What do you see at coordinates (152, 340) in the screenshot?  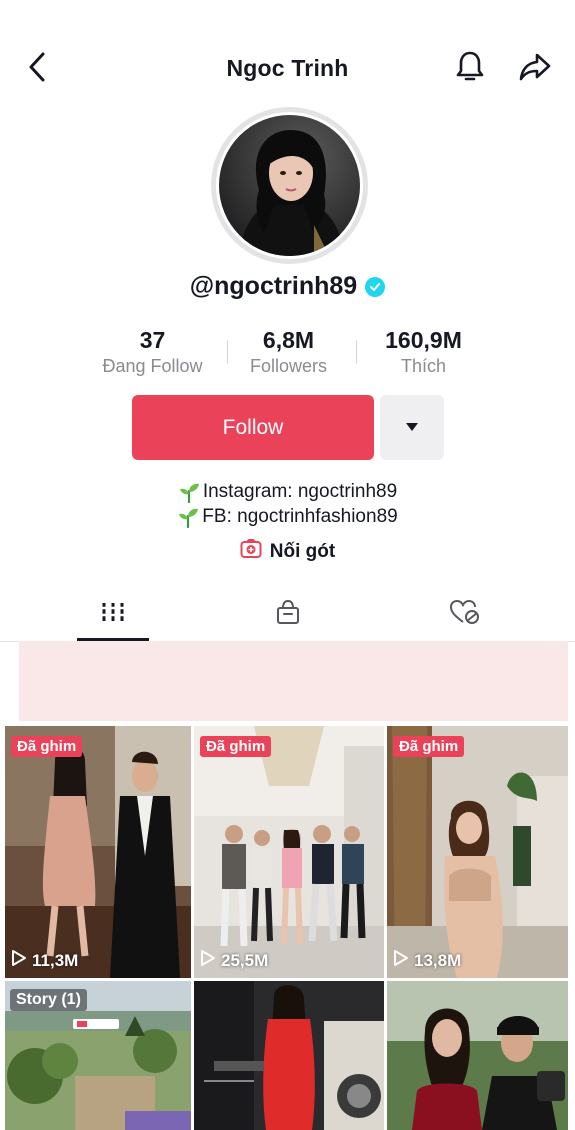 I see `stat-following-value: 37` at bounding box center [152, 340].